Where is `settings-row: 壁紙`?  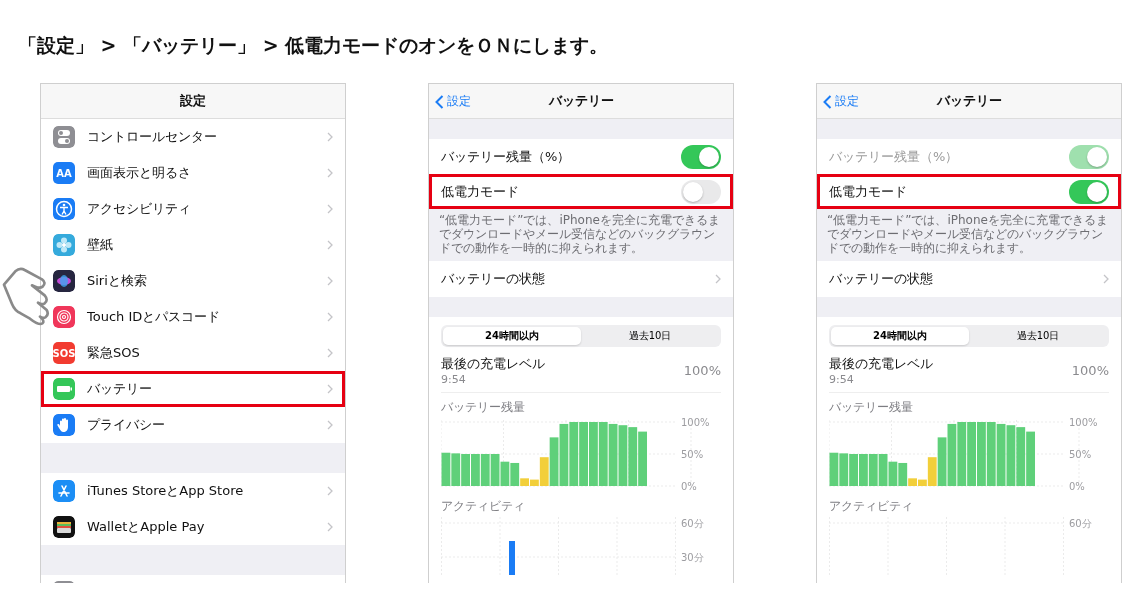
settings-row: 壁紙 is located at coordinates (193, 245).